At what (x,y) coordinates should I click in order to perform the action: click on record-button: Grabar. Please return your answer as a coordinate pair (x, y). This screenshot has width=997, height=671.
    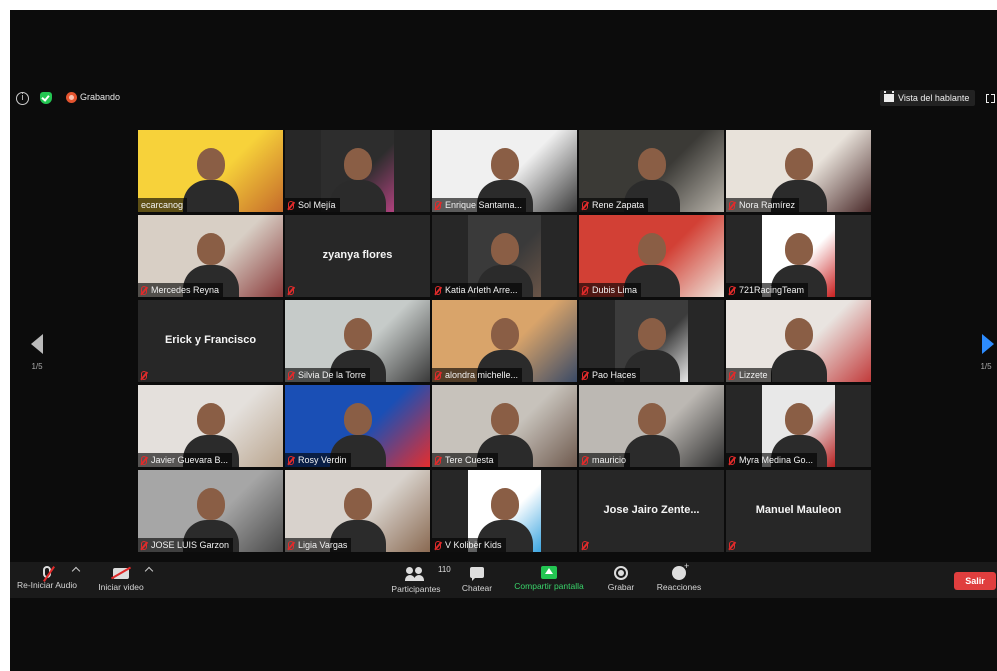
    Looking at the image, I should click on (621, 580).